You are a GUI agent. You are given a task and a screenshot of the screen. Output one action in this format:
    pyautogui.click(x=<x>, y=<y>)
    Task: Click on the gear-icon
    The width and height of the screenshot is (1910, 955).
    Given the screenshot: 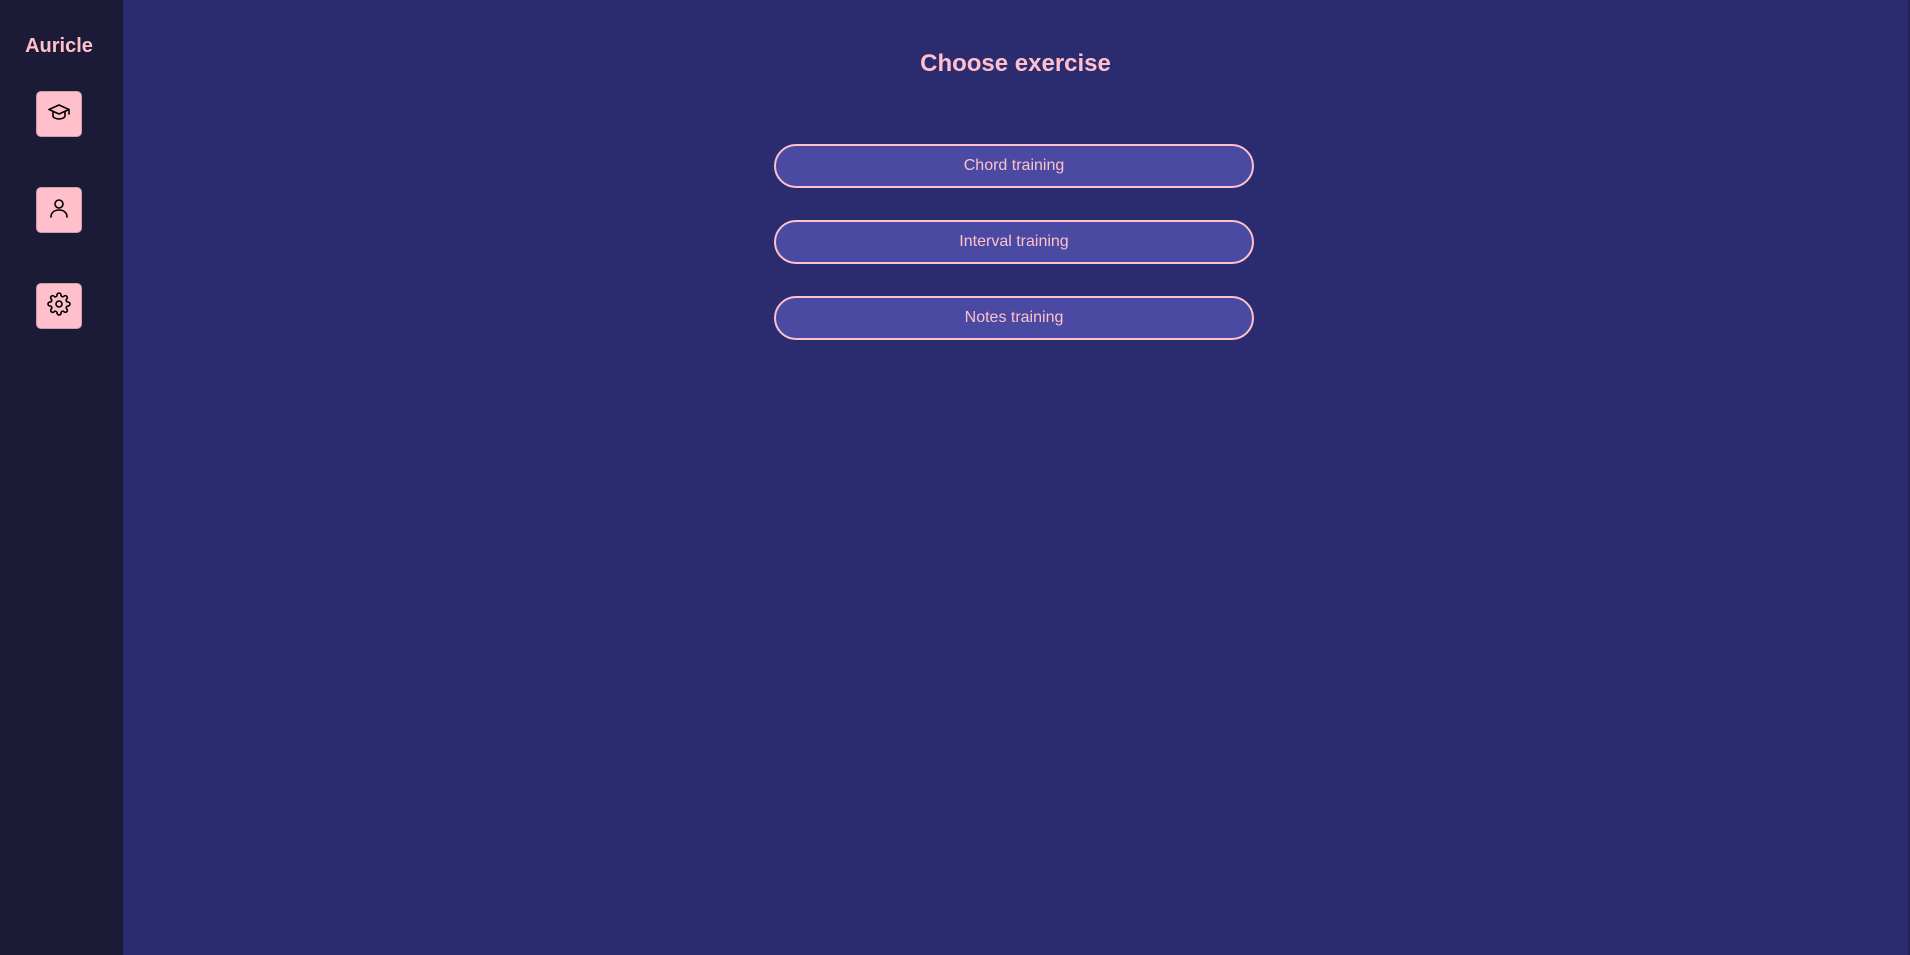 What is the action you would take?
    pyautogui.click(x=59, y=306)
    